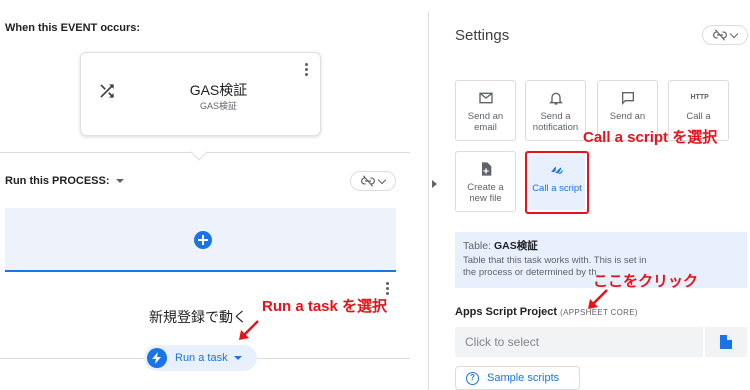 This screenshot has width=750, height=390. I want to click on tile-call-script: Call a script, so click(557, 182).